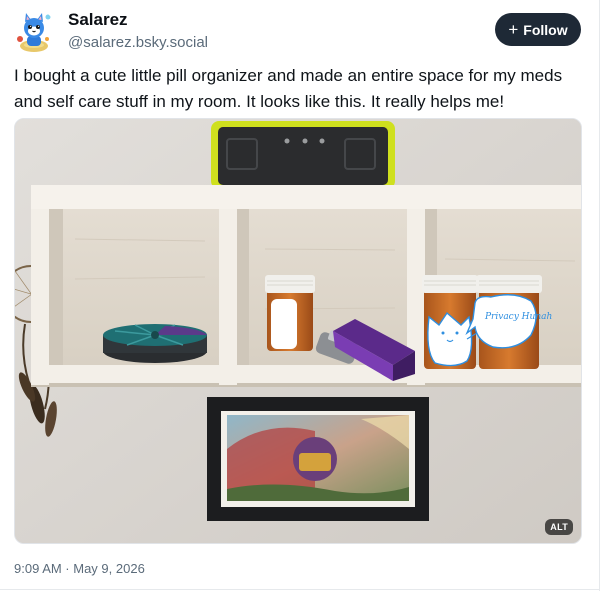 The height and width of the screenshot is (591, 600). I want to click on pill-organizer, so click(155, 343).